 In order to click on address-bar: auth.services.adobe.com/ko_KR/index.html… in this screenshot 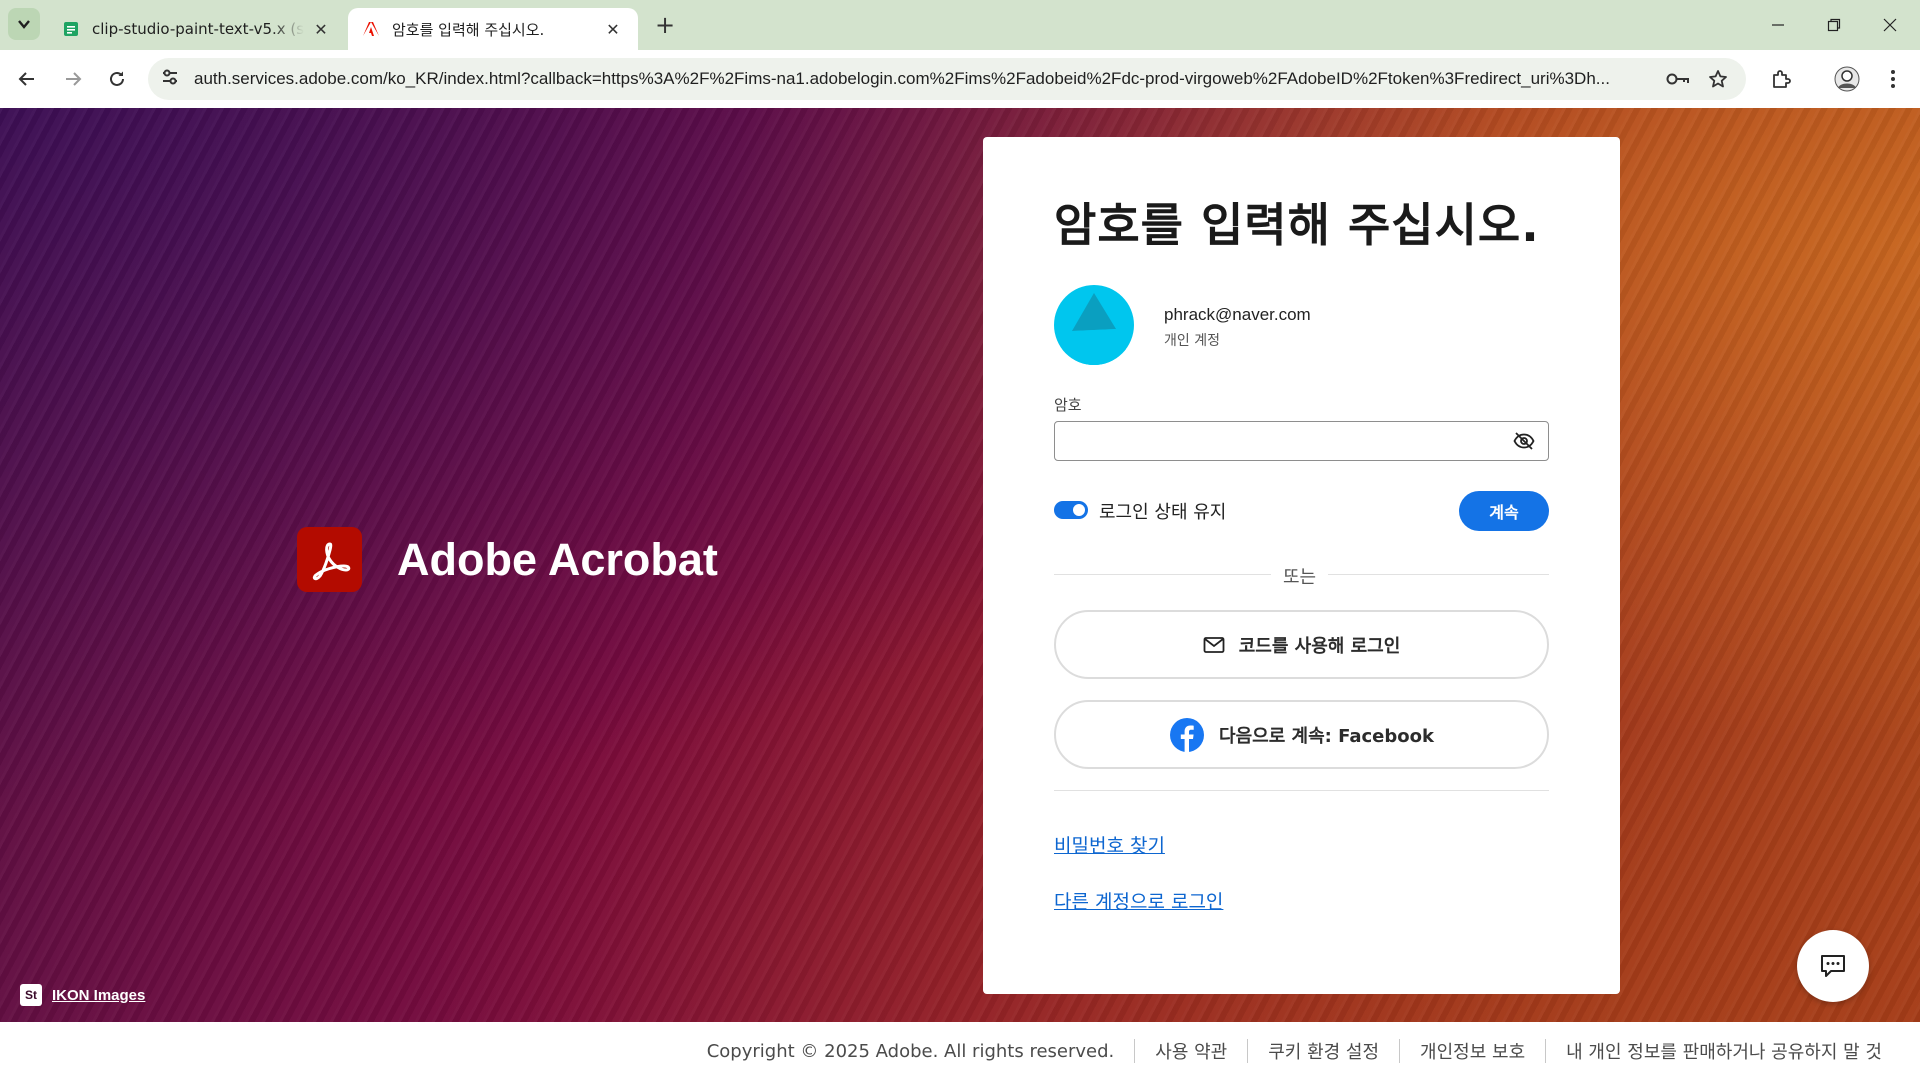, I will do `click(947, 79)`.